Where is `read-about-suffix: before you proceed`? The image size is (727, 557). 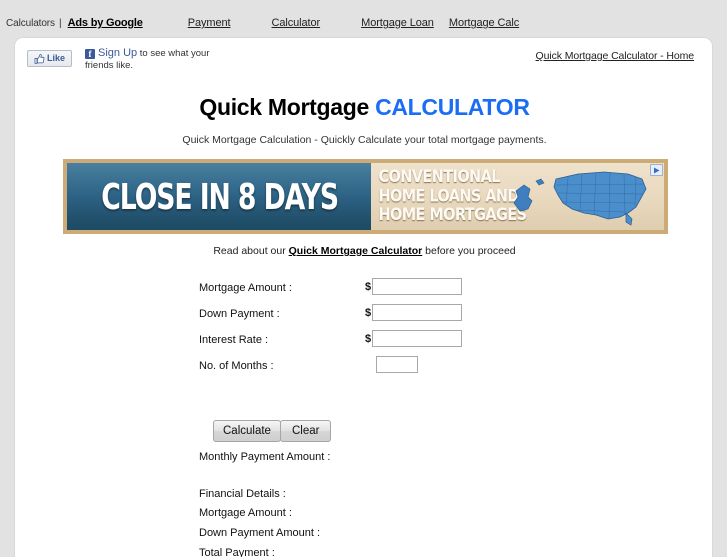 read-about-suffix: before you proceed is located at coordinates (469, 251).